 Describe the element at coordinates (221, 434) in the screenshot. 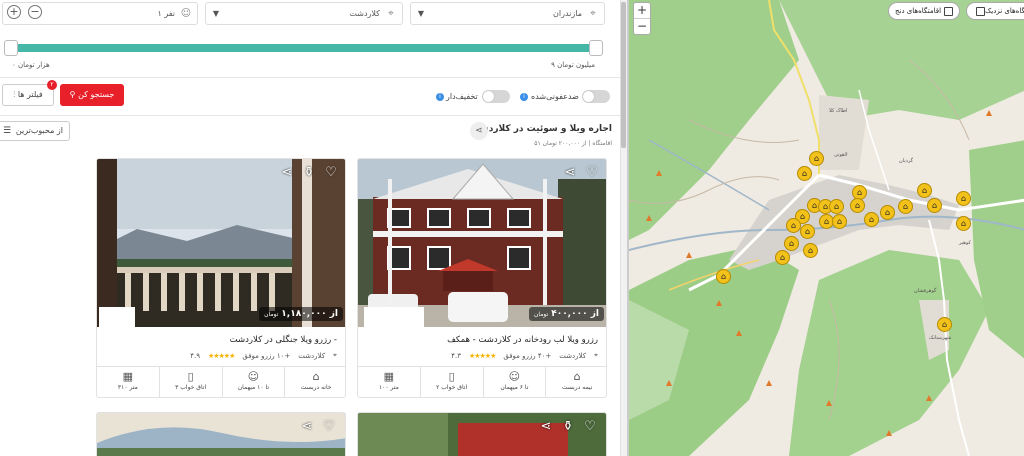

I see `listing-card: ⋖ ♡` at that location.